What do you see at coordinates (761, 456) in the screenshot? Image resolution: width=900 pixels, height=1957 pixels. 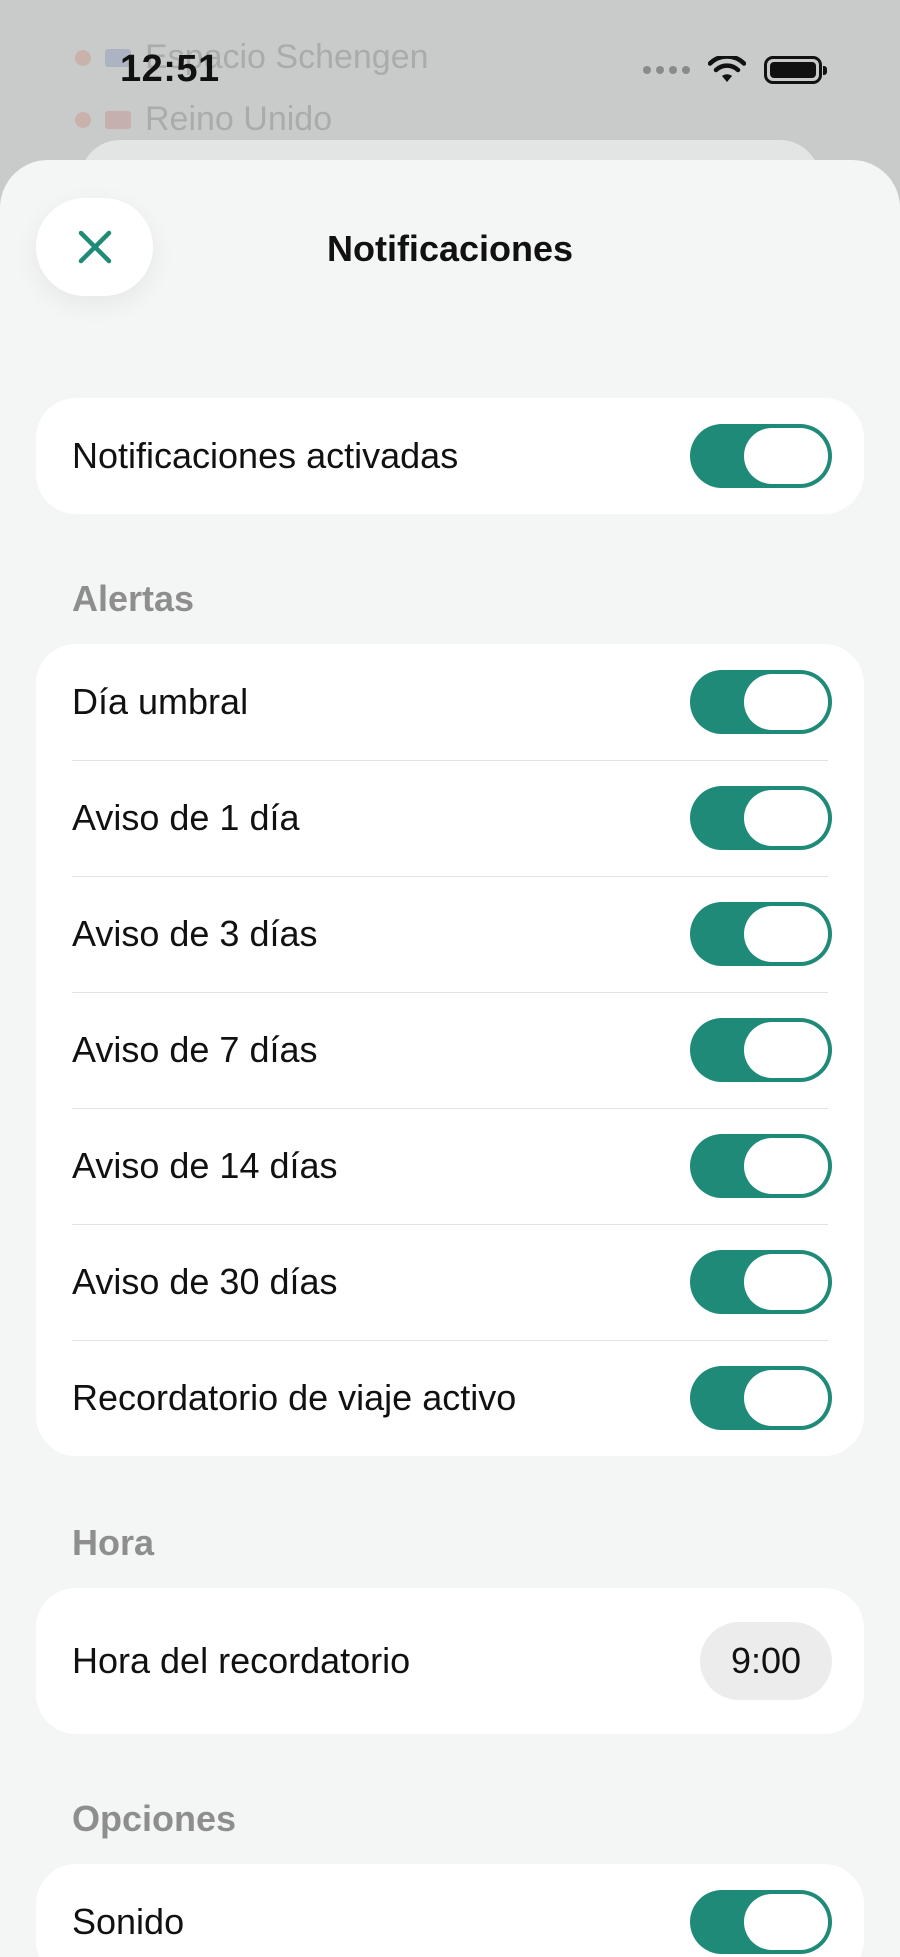 I see `notifications-enabled-toggle` at bounding box center [761, 456].